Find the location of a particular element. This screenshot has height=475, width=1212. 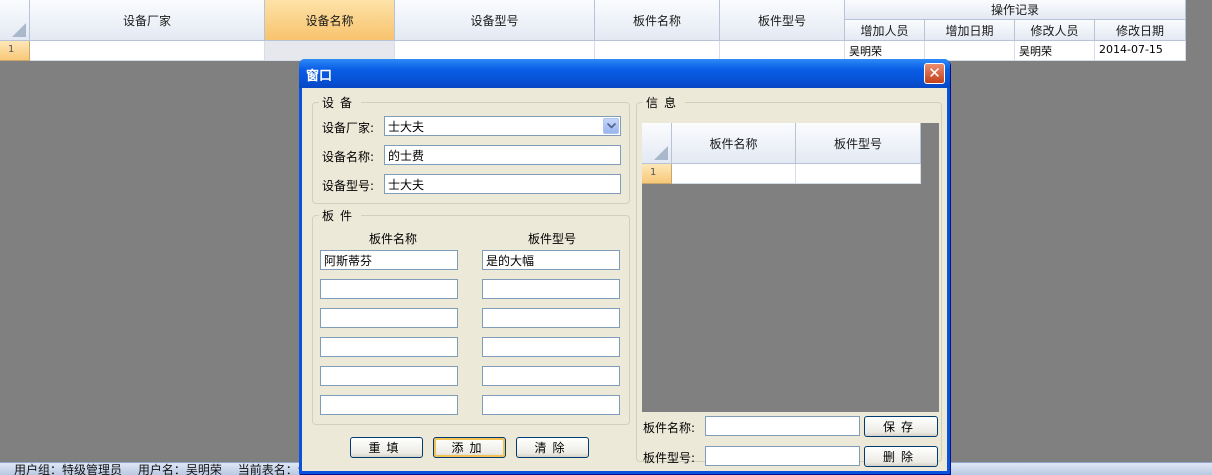

close-icon: ✕ is located at coordinates (934, 73).